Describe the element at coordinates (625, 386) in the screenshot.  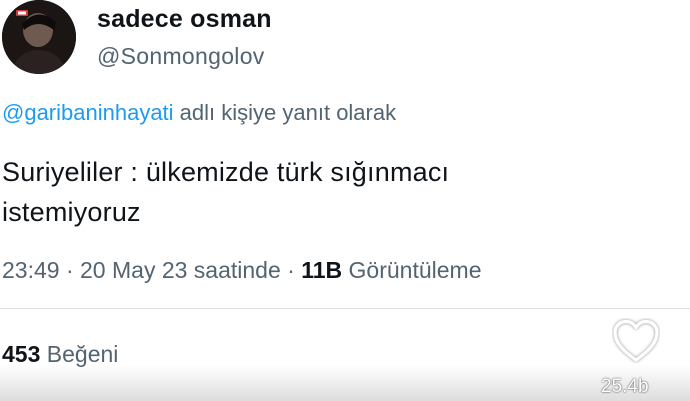
I see `overlay-like-count: 25.4b` at that location.